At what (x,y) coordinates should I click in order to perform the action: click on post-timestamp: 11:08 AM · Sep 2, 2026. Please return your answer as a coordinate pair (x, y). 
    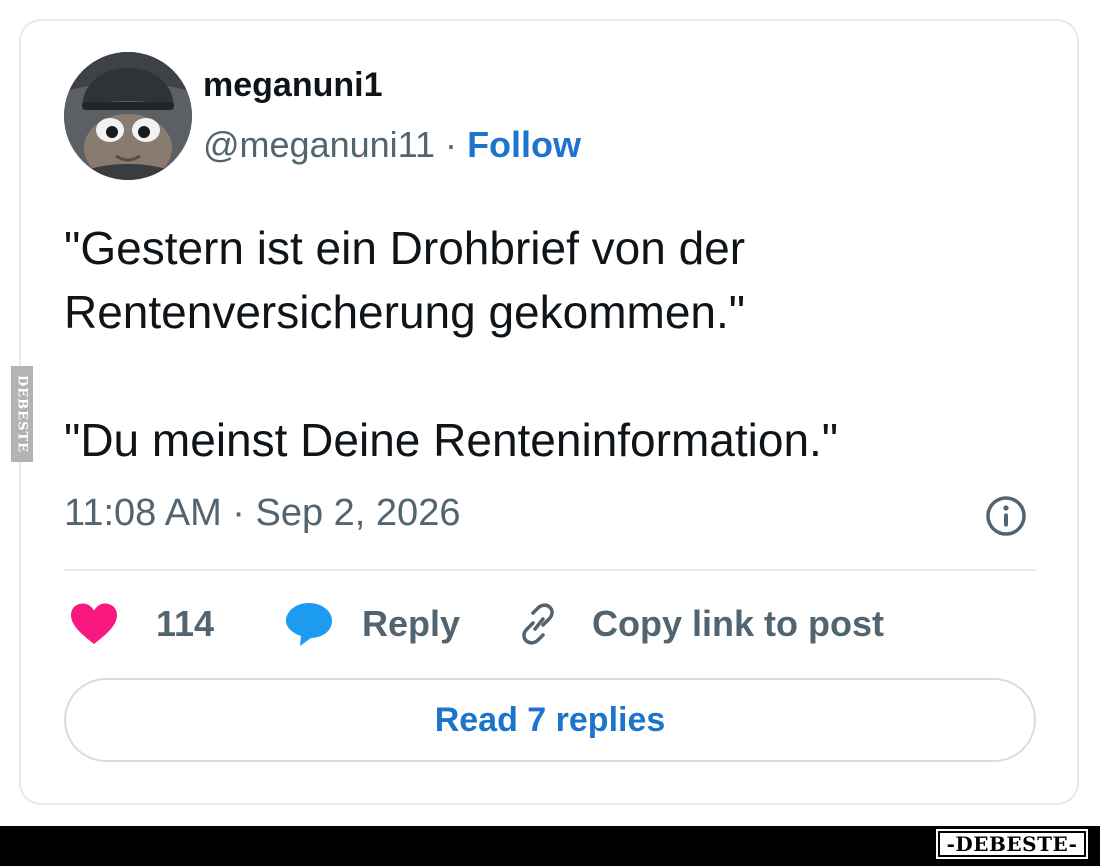
    Looking at the image, I should click on (262, 513).